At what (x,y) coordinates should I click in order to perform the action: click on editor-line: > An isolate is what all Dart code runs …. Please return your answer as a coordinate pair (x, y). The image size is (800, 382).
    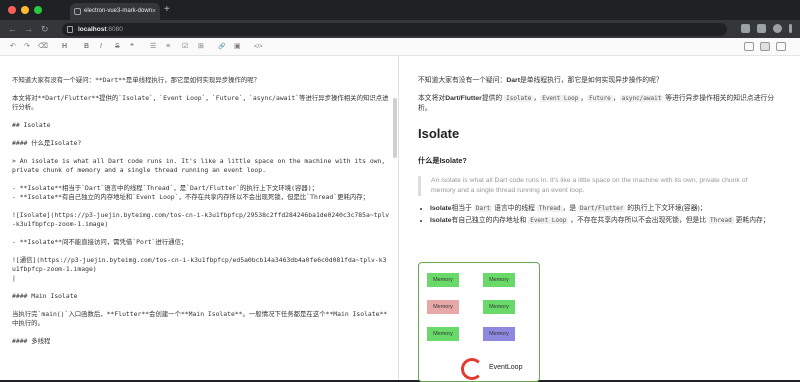
    Looking at the image, I should click on (201, 165).